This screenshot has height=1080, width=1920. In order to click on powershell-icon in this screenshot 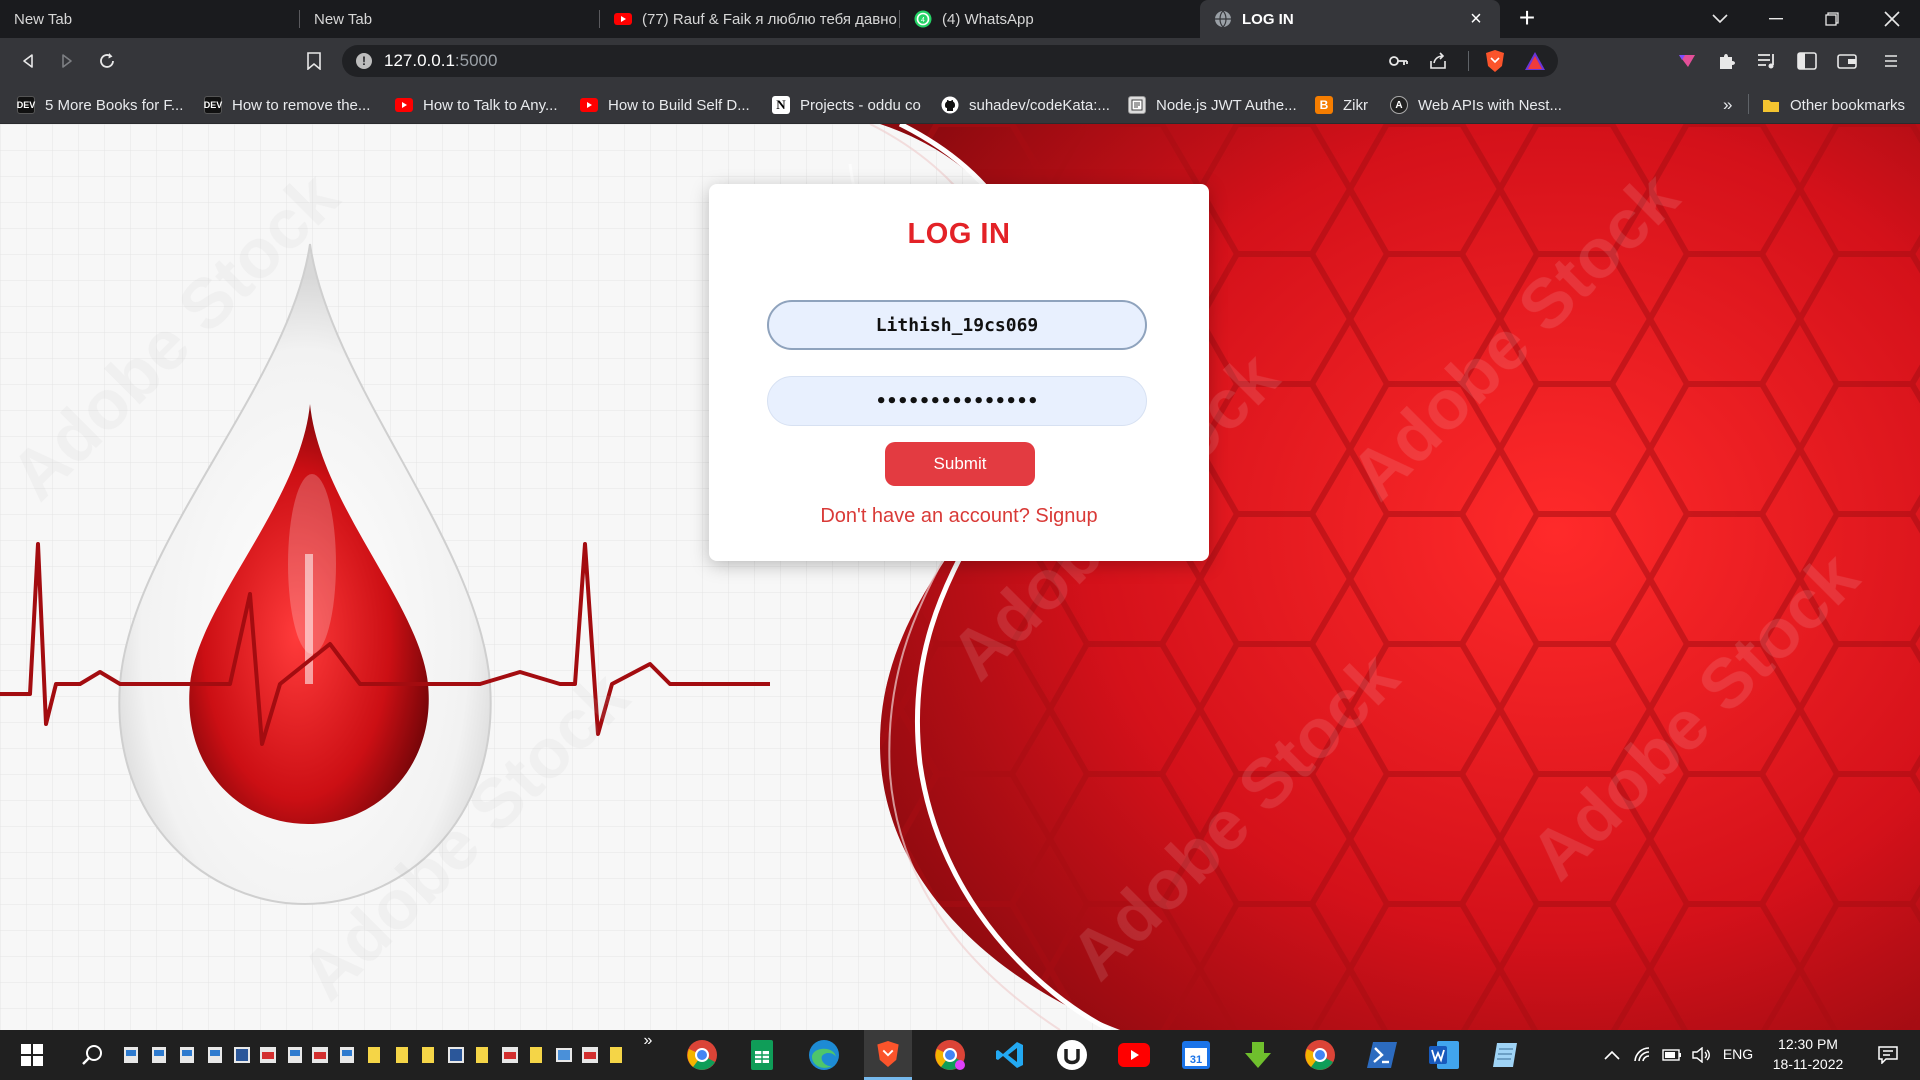, I will do `click(1382, 1055)`.